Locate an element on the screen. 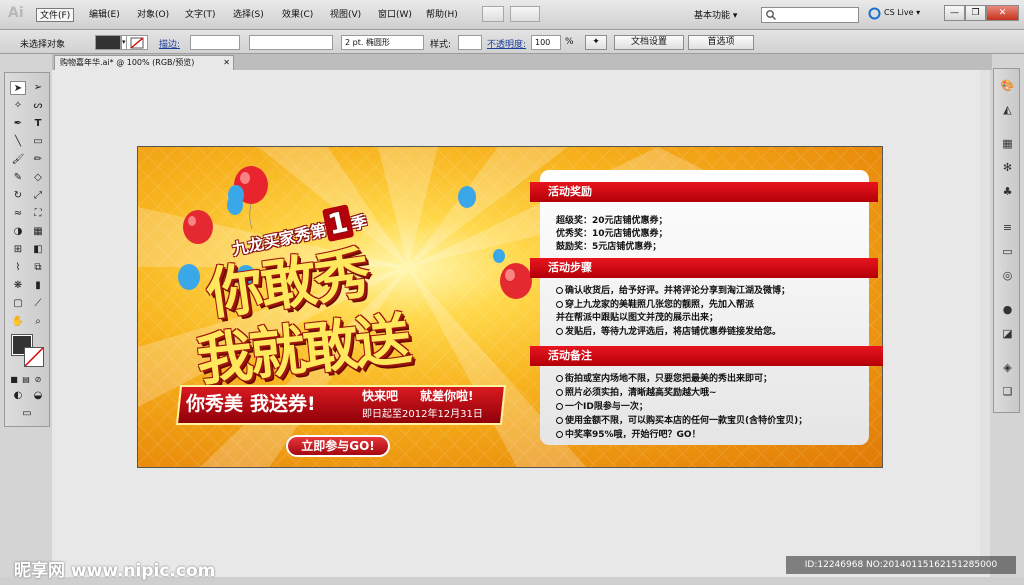 The width and height of the screenshot is (1024, 585). symbols-icon: ♣ is located at coordinates (1007, 191).